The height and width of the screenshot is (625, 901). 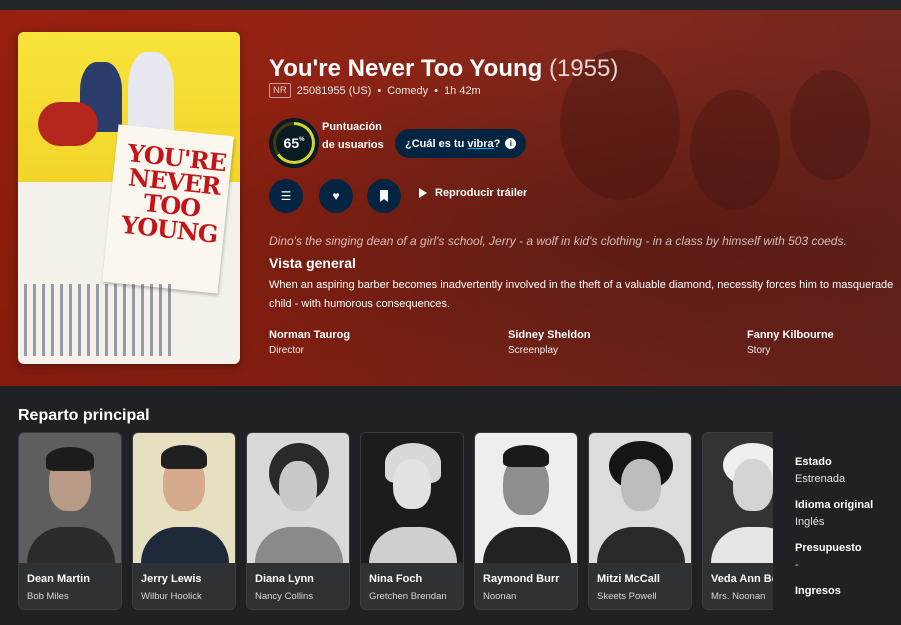 I want to click on crew-member: Sidney Sheldon Screenplay, so click(x=549, y=342).